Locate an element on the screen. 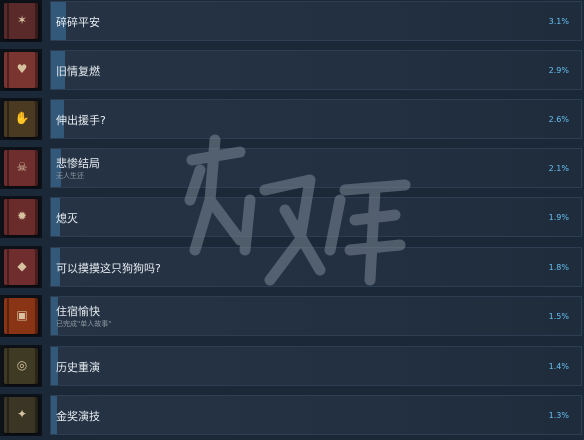 Image resolution: width=584 pixels, height=440 pixels. unlock-percentage: 1.8% is located at coordinates (558, 267).